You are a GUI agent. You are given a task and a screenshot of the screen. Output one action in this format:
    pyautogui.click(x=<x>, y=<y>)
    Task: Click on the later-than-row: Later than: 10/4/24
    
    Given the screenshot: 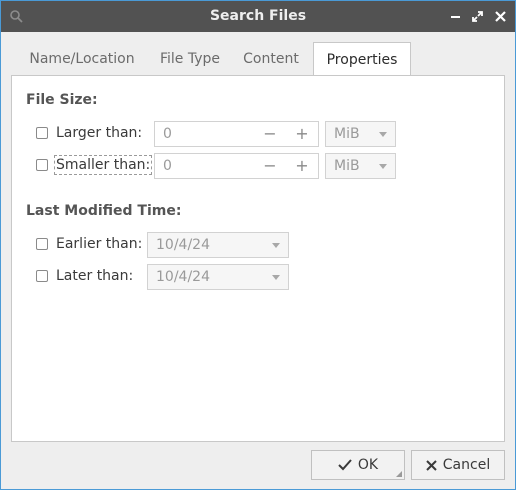 What is the action you would take?
    pyautogui.click(x=171, y=277)
    